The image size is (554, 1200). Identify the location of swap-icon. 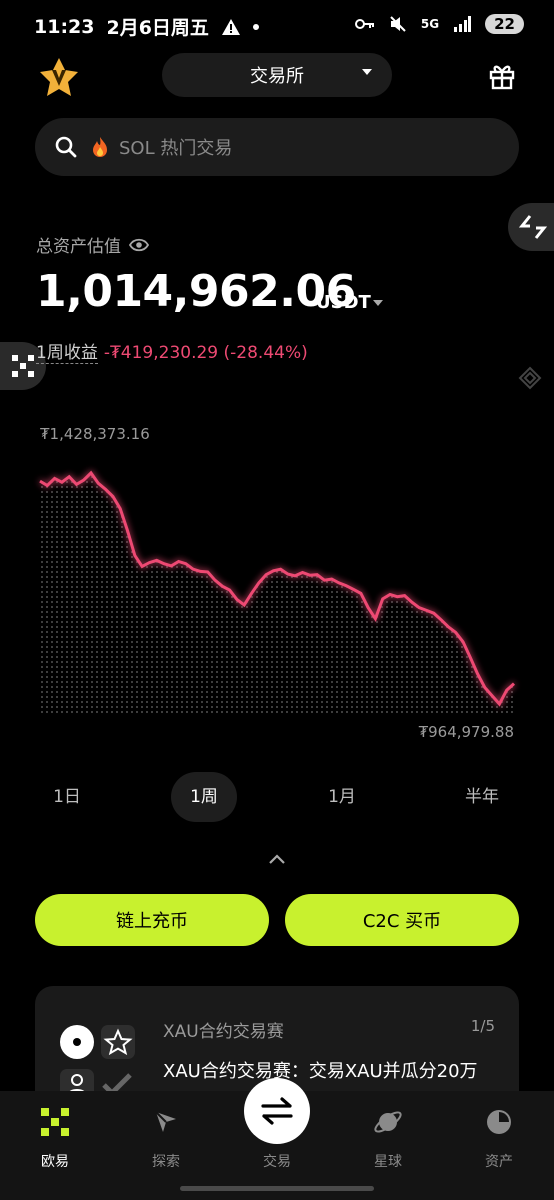
(277, 1111).